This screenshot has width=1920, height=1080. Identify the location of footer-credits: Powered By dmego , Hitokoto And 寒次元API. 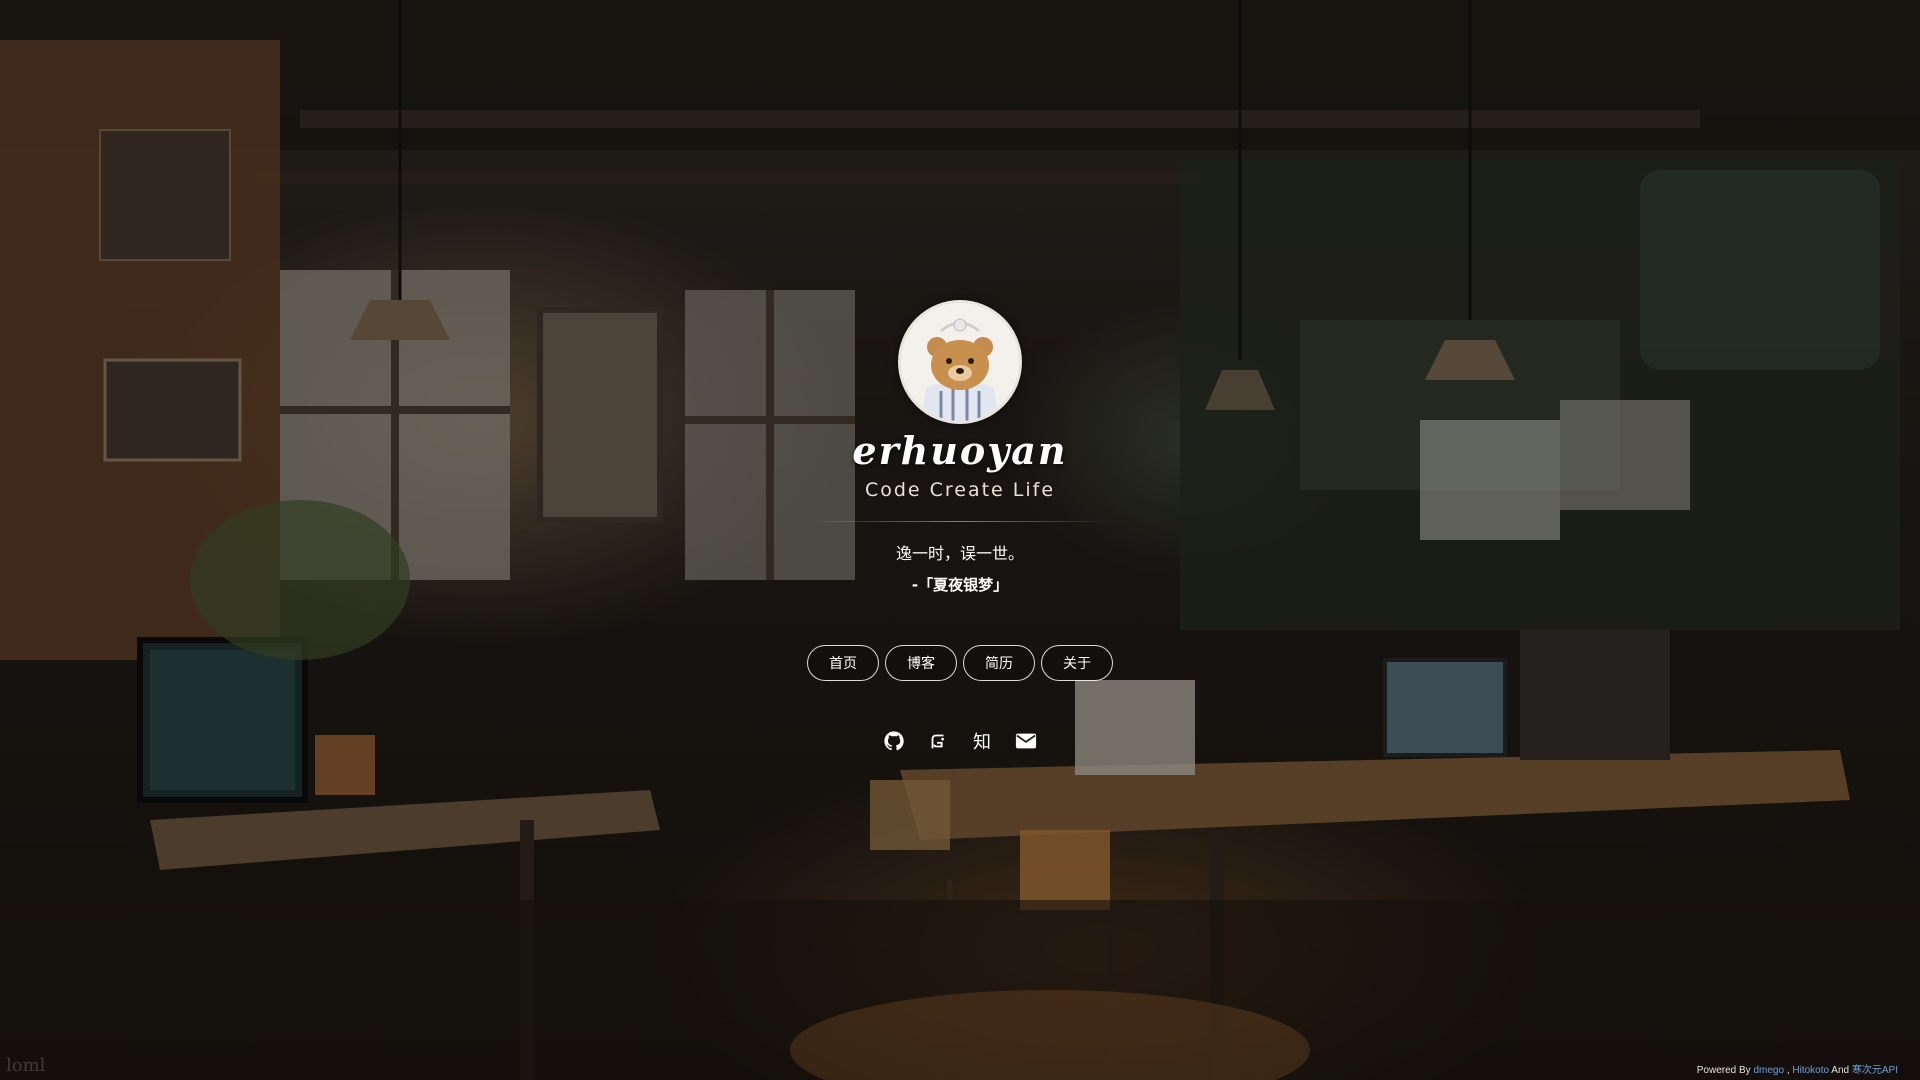
(1797, 1068).